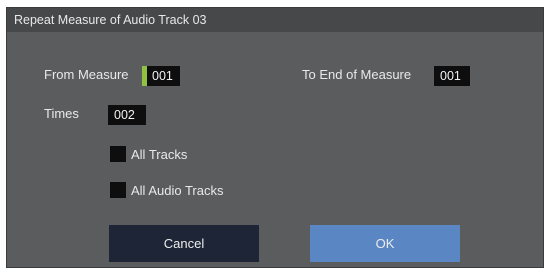  I want to click on all-audio-tracks-checkbox, so click(118, 190).